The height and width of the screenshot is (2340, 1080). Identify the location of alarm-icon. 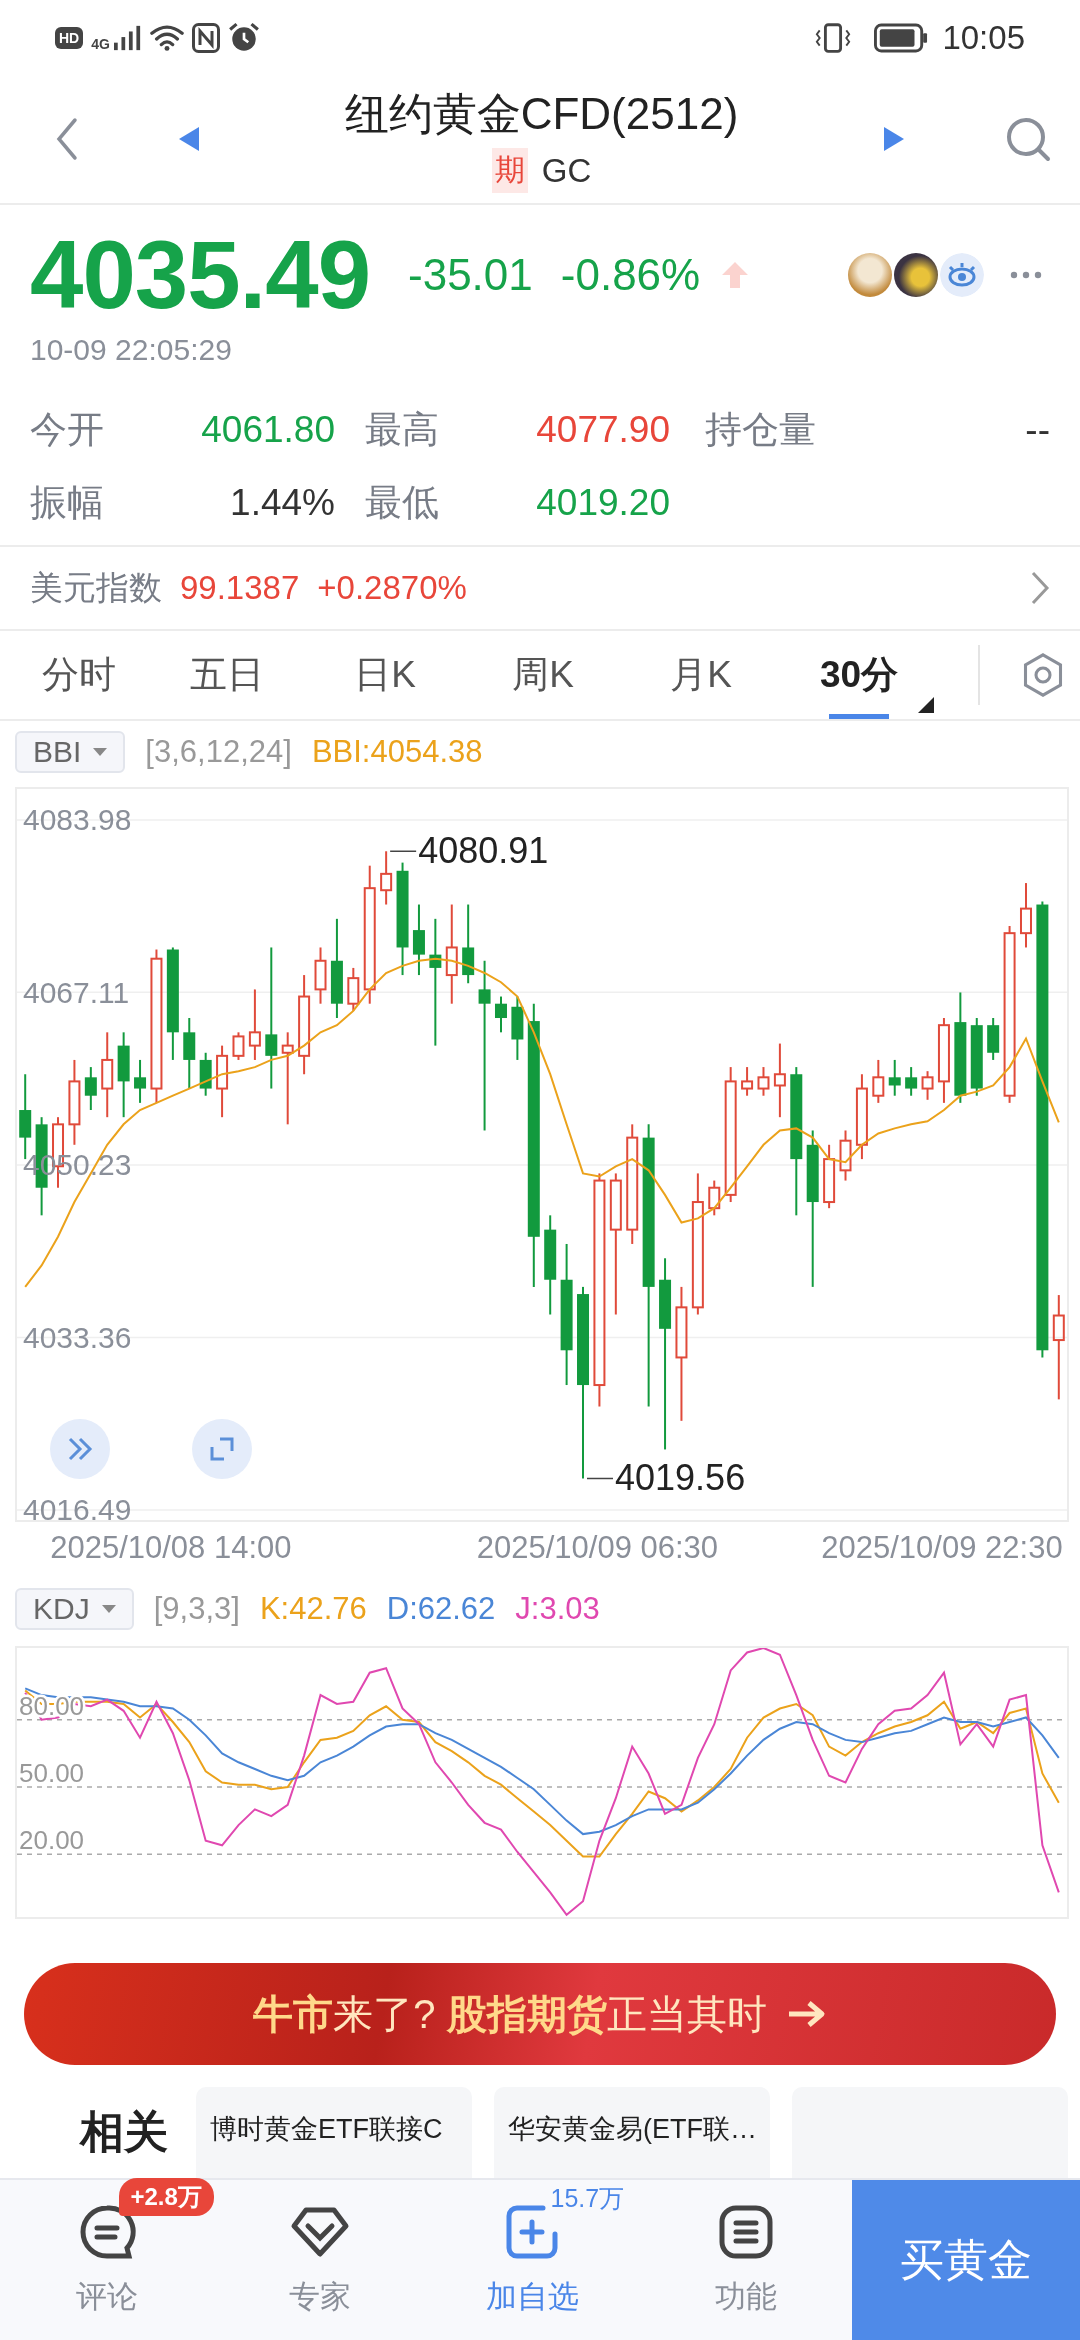
(243, 37).